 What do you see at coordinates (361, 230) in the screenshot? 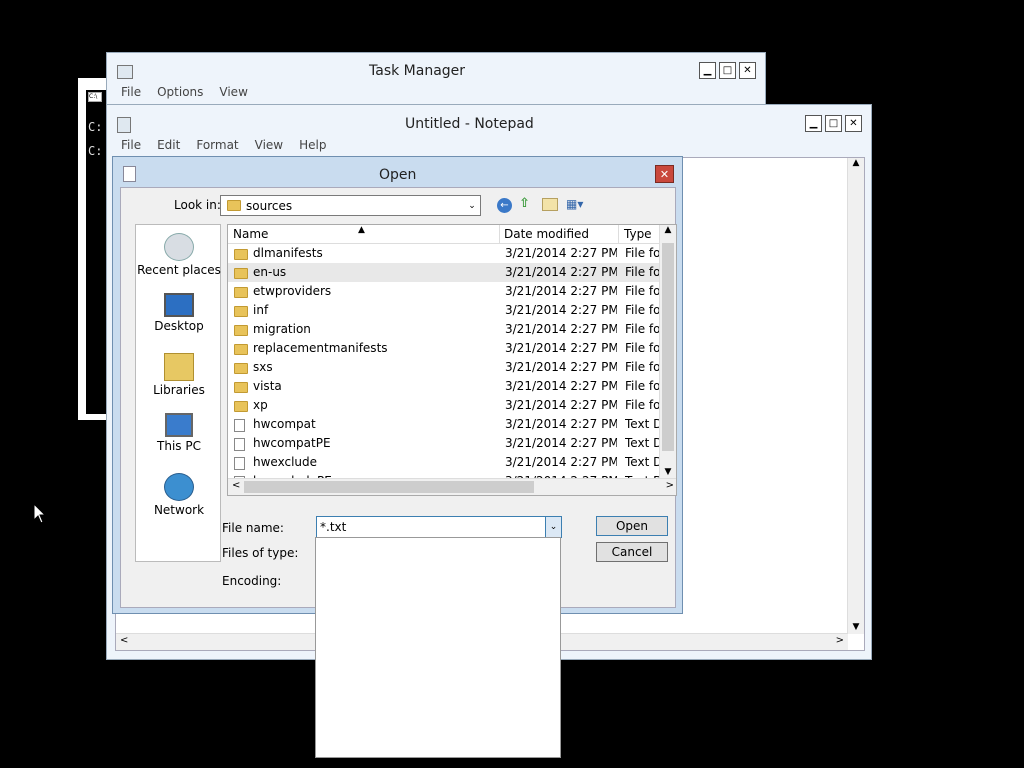
I see `sort-ascending-icon: ▲` at bounding box center [361, 230].